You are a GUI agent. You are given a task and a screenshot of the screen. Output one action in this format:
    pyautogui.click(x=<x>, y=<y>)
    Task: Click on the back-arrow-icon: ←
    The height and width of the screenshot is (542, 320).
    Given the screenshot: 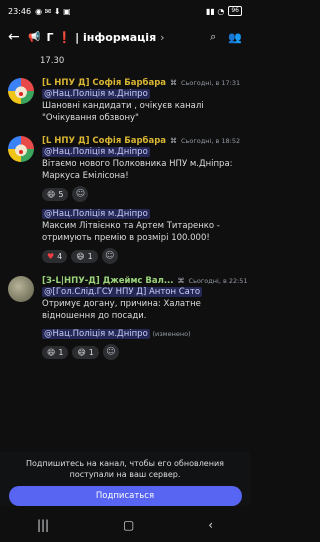 What is the action you would take?
    pyautogui.click(x=15, y=37)
    